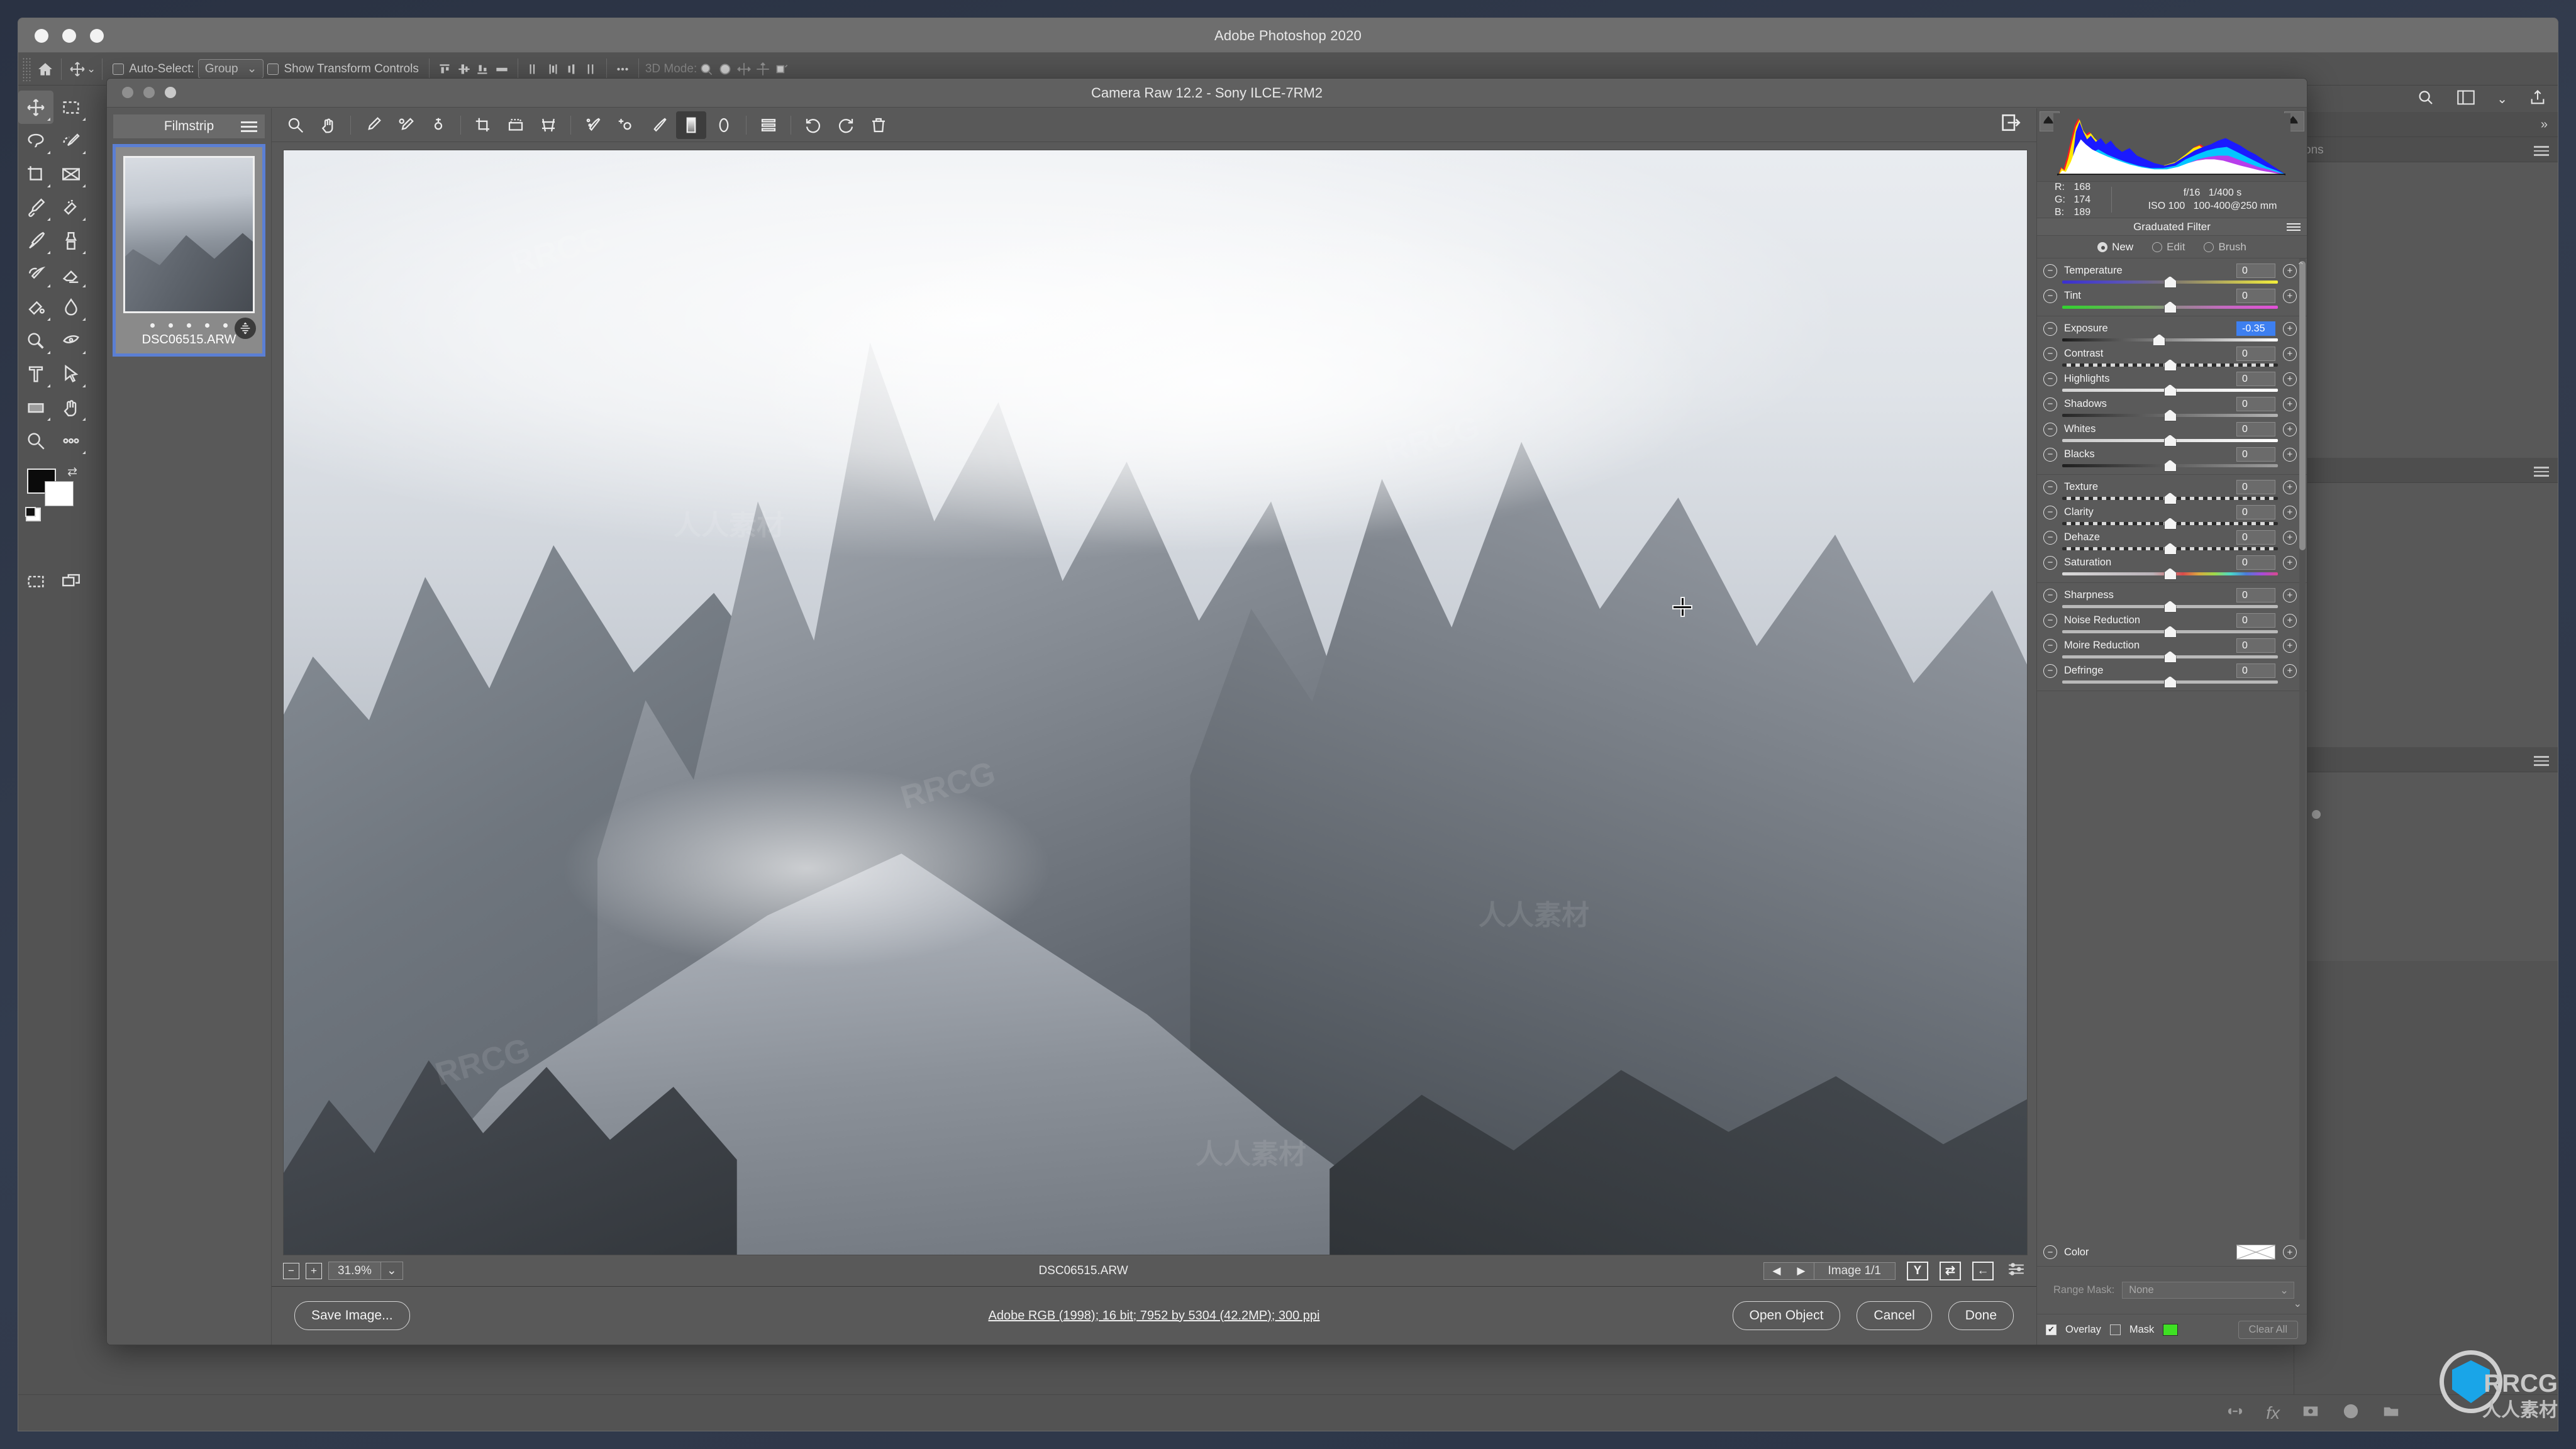 Image resolution: width=2576 pixels, height=1449 pixels. What do you see at coordinates (878, 125) in the screenshot?
I see `delete-icon` at bounding box center [878, 125].